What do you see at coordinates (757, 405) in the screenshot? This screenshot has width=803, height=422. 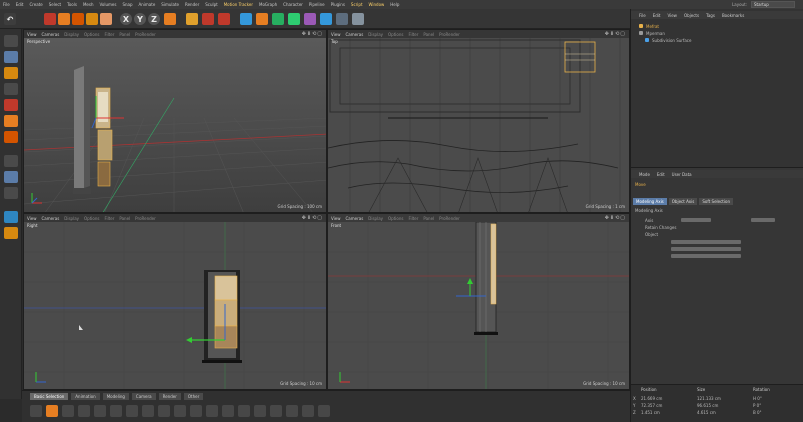 I see `rotation-p-field: P 0°` at bounding box center [757, 405].